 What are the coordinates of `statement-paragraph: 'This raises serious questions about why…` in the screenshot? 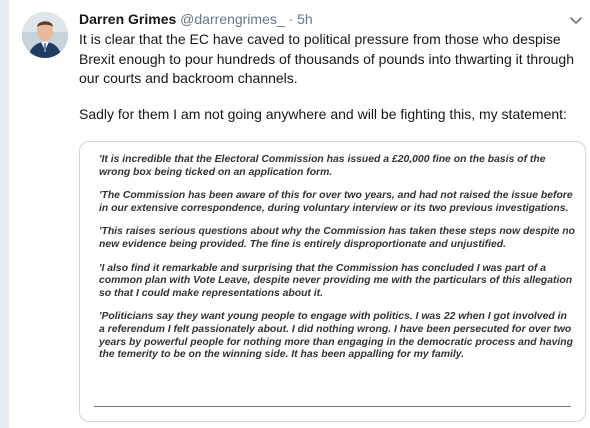 It's located at (337, 238).